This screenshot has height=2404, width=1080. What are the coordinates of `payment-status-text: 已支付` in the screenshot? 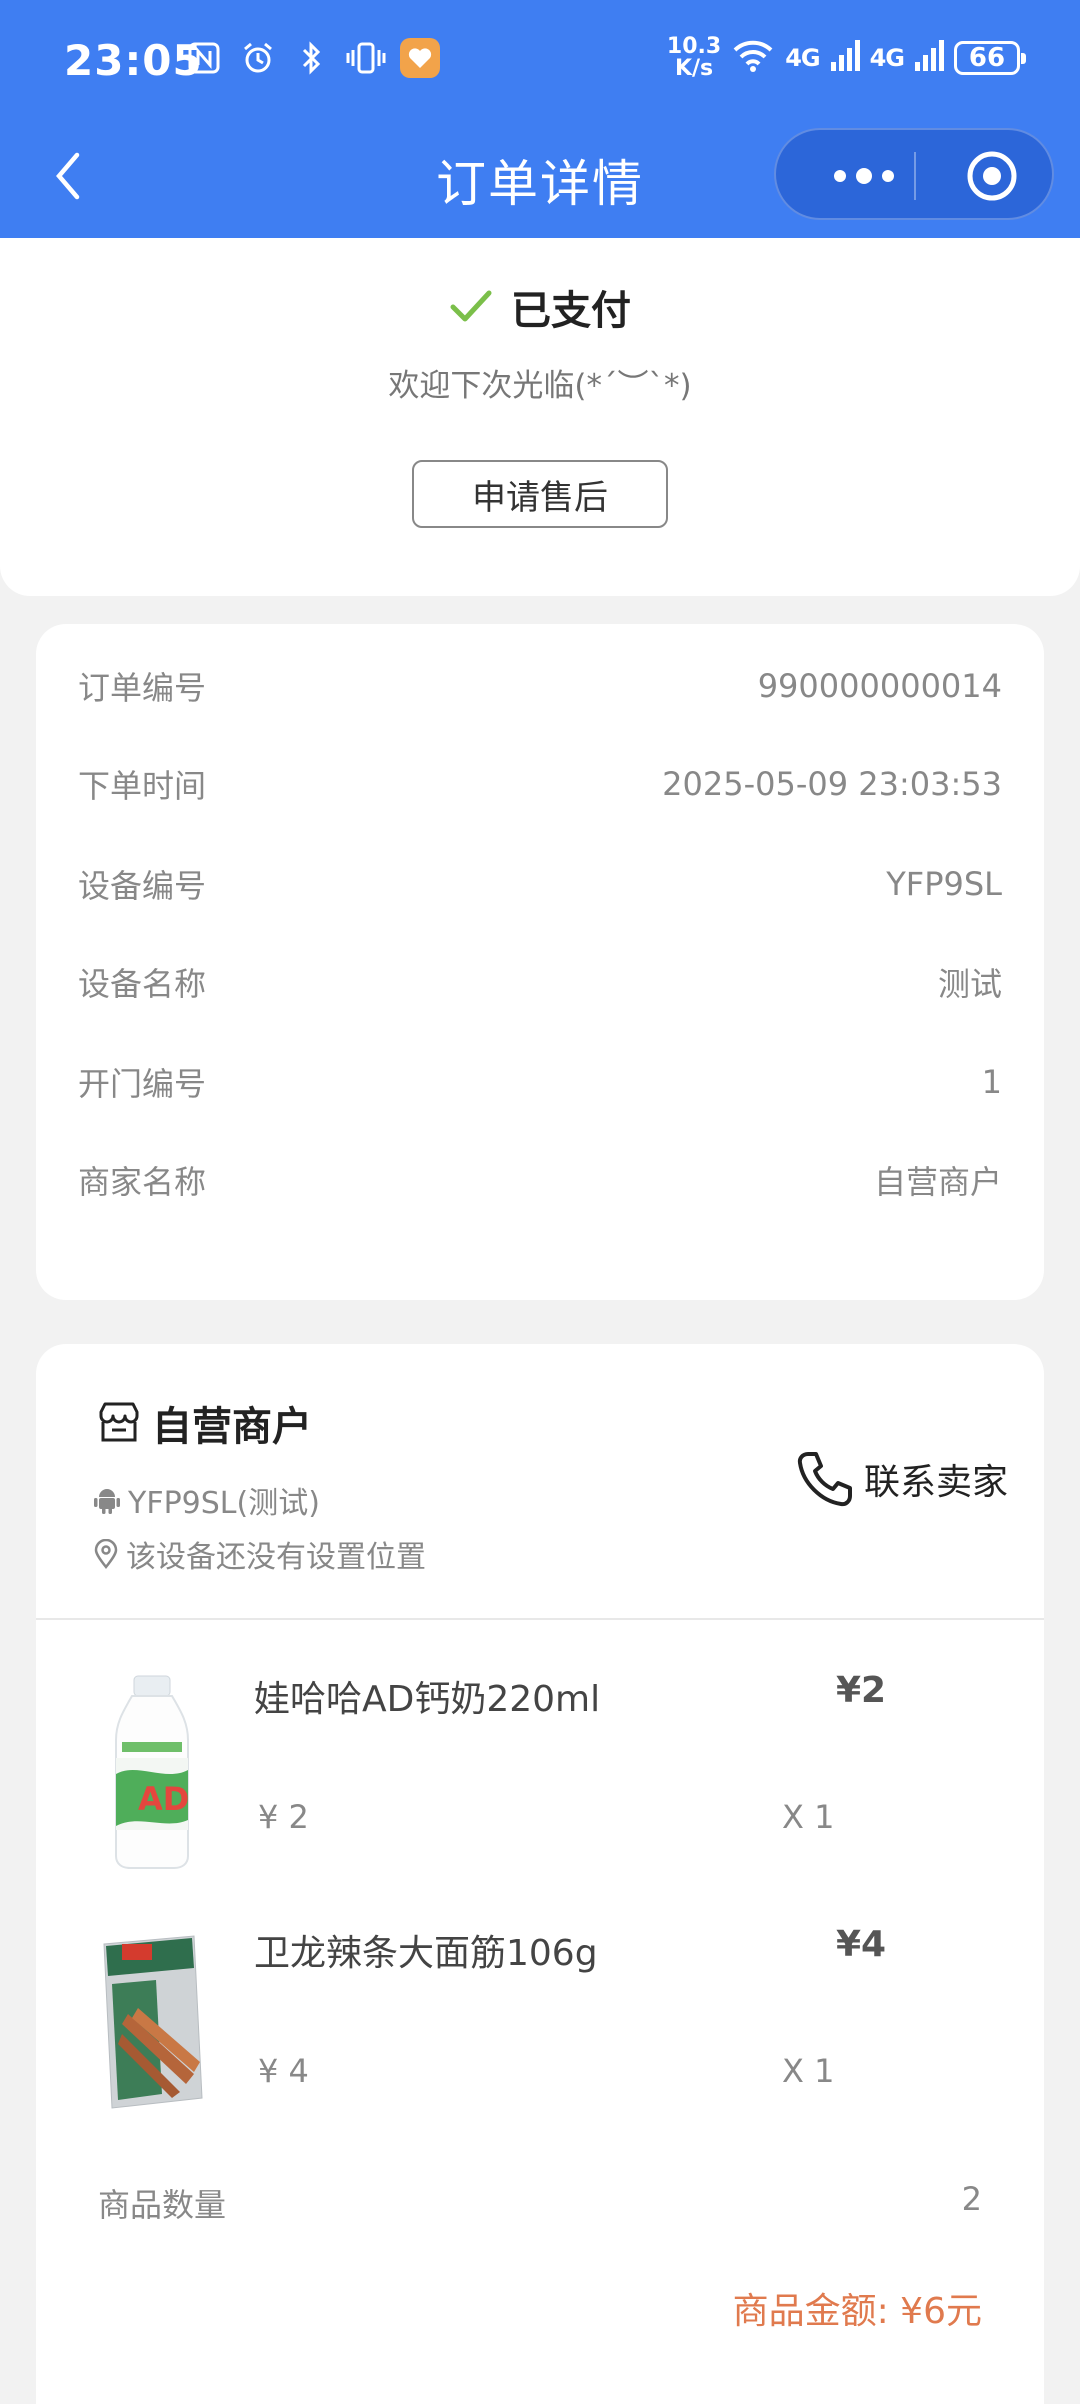 It's located at (571, 311).